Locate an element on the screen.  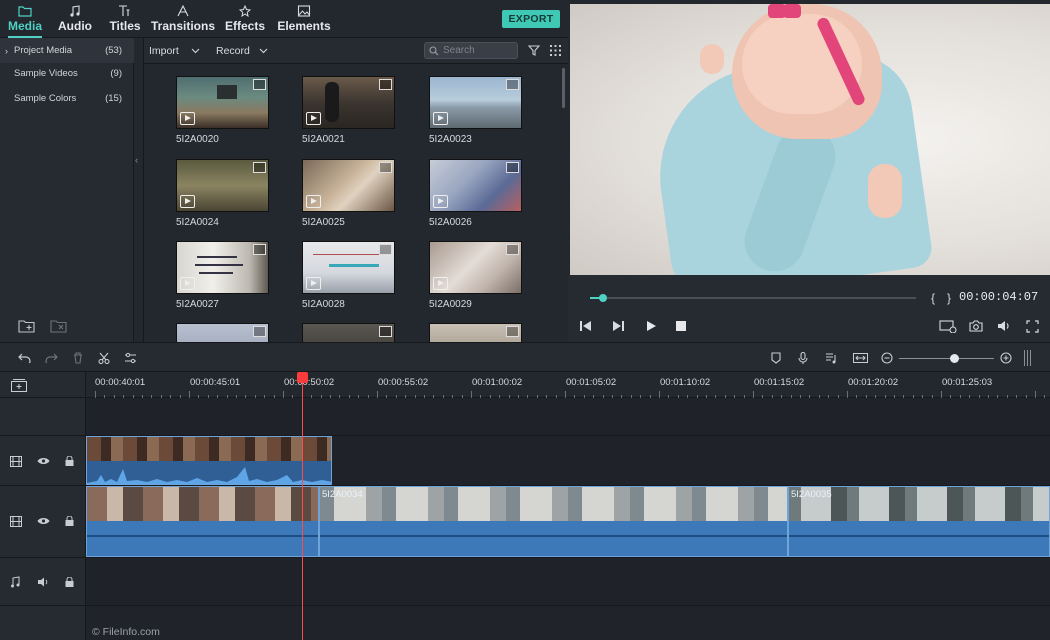
tab-titles: Titles is located at coordinates (125, 19).